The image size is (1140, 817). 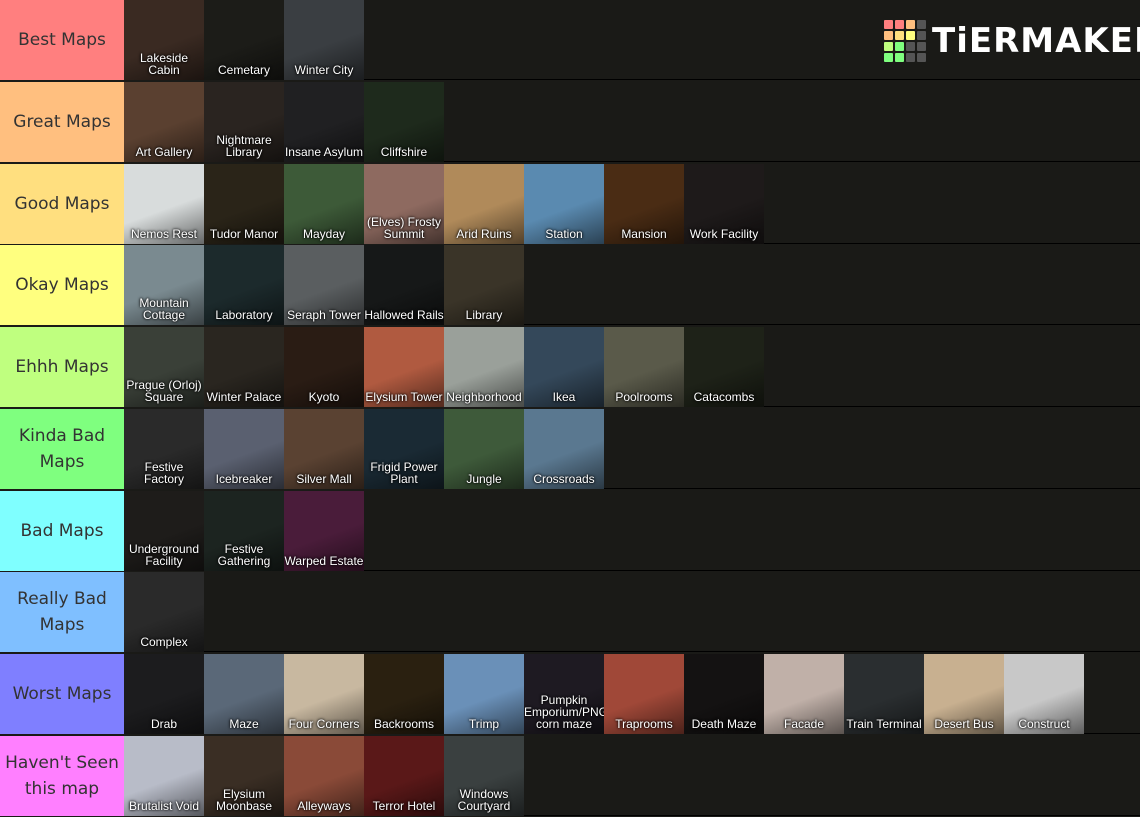 I want to click on map-tile: Windows Courtyard, so click(x=484, y=775).